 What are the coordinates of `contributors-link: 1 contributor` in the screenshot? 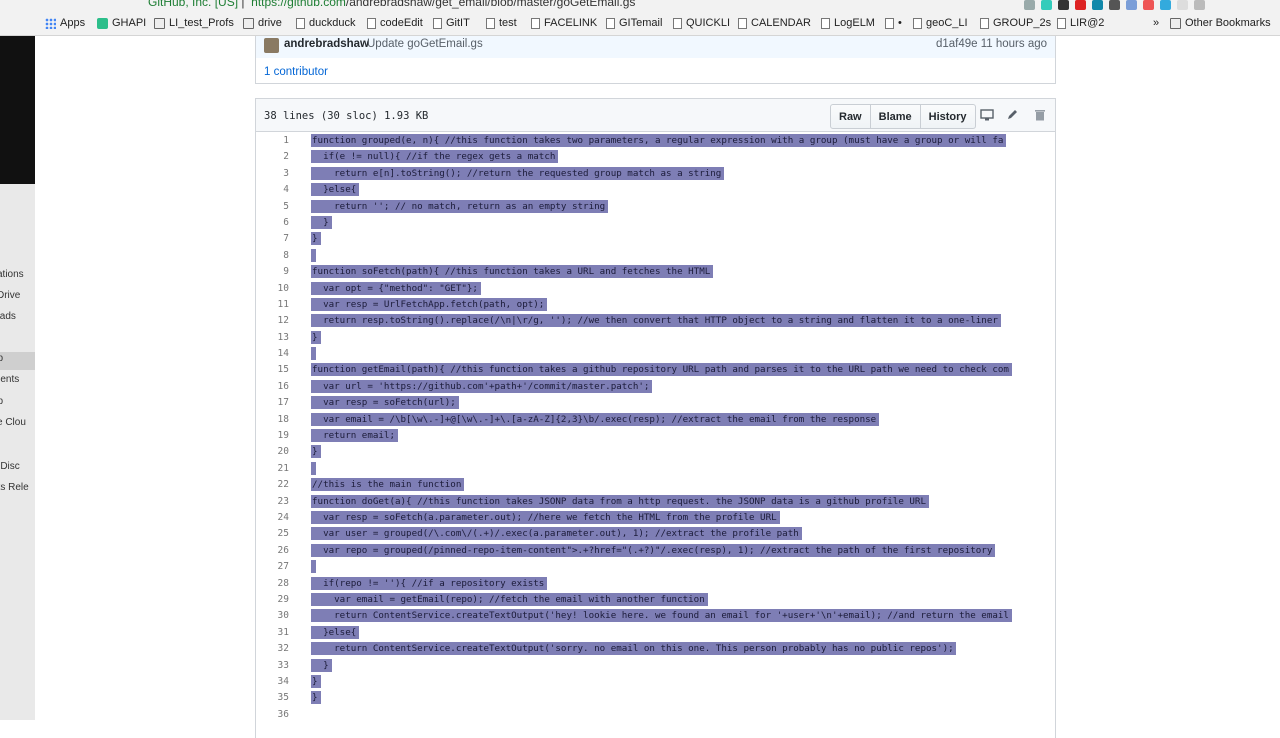 It's located at (296, 72).